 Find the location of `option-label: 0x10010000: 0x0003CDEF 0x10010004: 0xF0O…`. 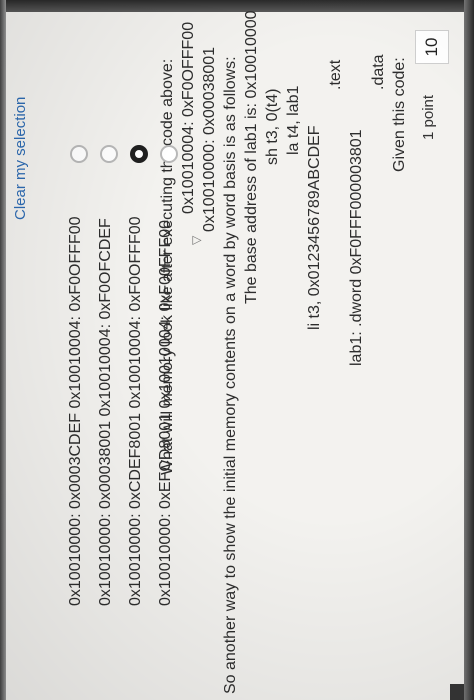

option-label: 0x10010000: 0x0003CDEF 0x10010004: 0xF0O… is located at coordinates (75, 411).